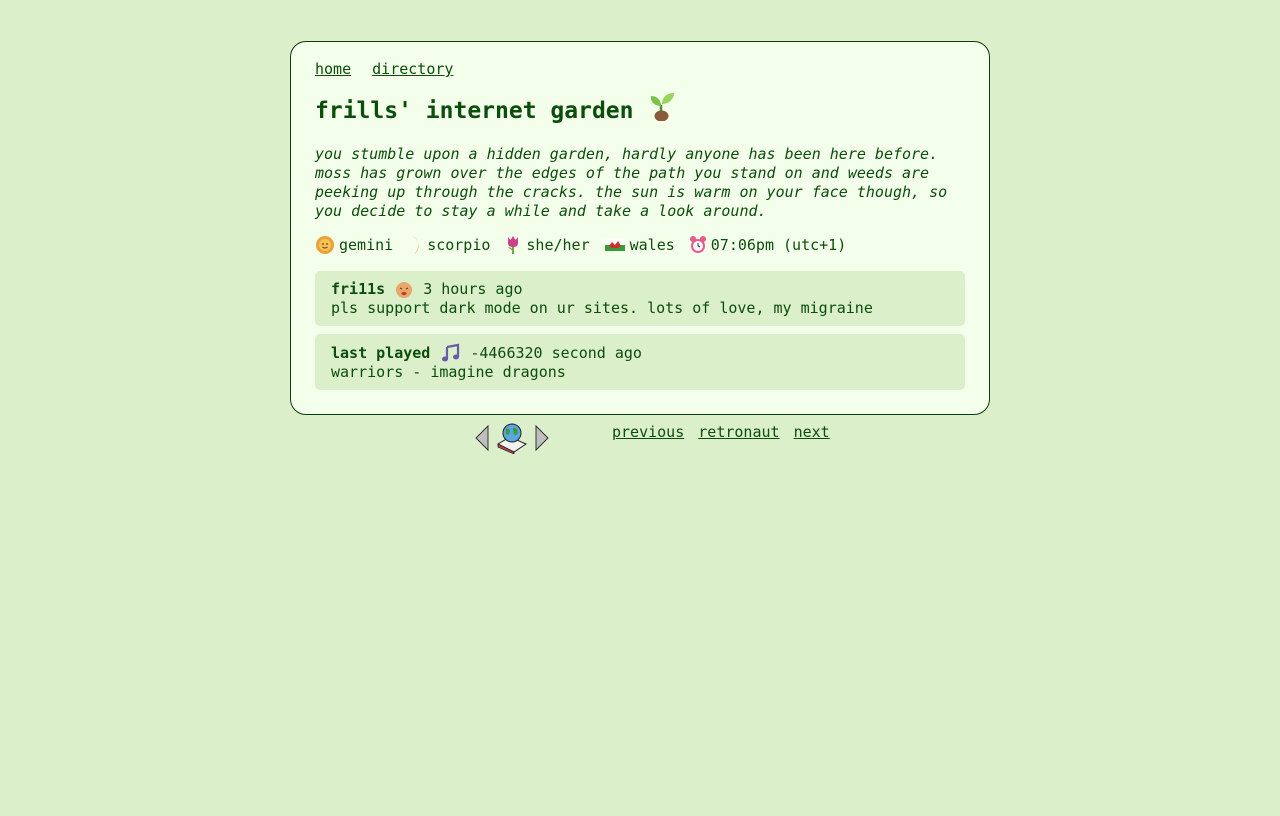 The width and height of the screenshot is (1280, 816). I want to click on last-played-label: last played, so click(381, 352).